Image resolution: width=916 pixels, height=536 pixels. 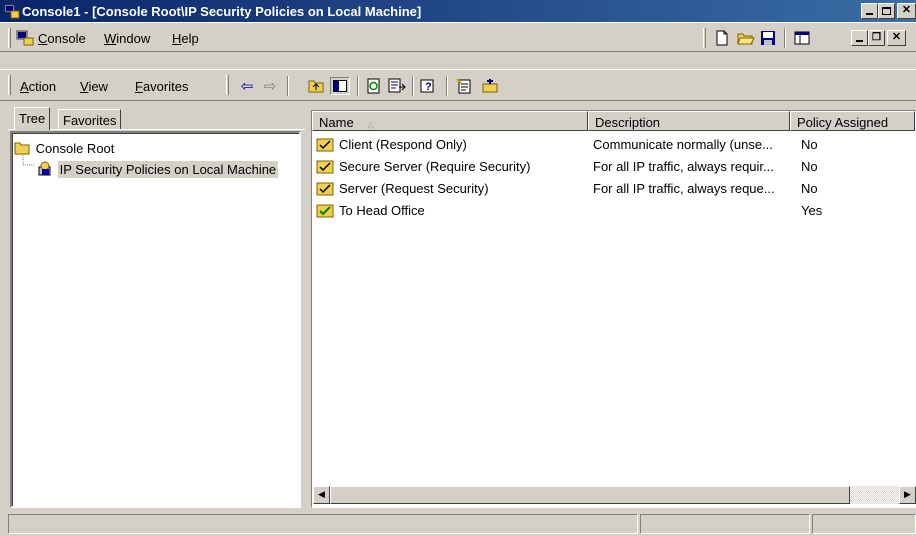 I want to click on mdi-restore-button: ❐, so click(x=876, y=38).